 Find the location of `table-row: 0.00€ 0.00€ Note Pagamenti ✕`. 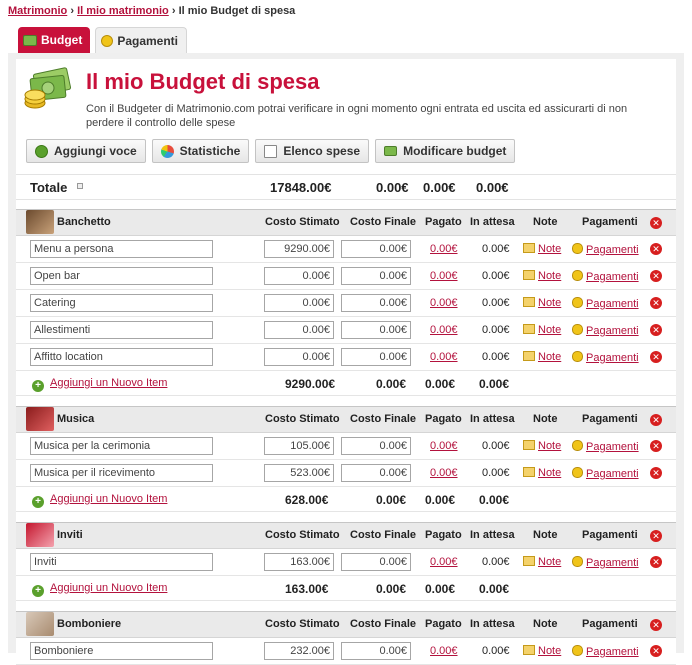

table-row: 0.00€ 0.00€ Note Pagamenti ✕ is located at coordinates (346, 357).